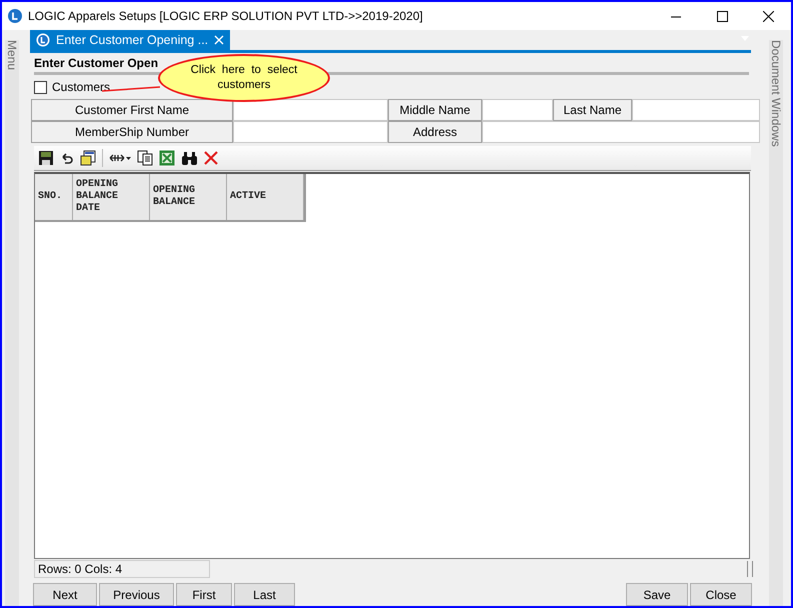  I want to click on checkbox-label: Customers, so click(81, 87).